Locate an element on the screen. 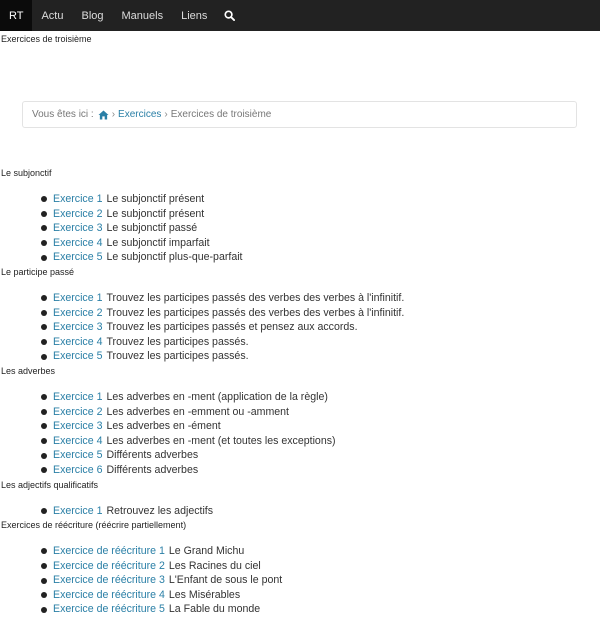 Image resolution: width=600 pixels, height=617 pixels. nav-item-blog: Blog is located at coordinates (92, 15).